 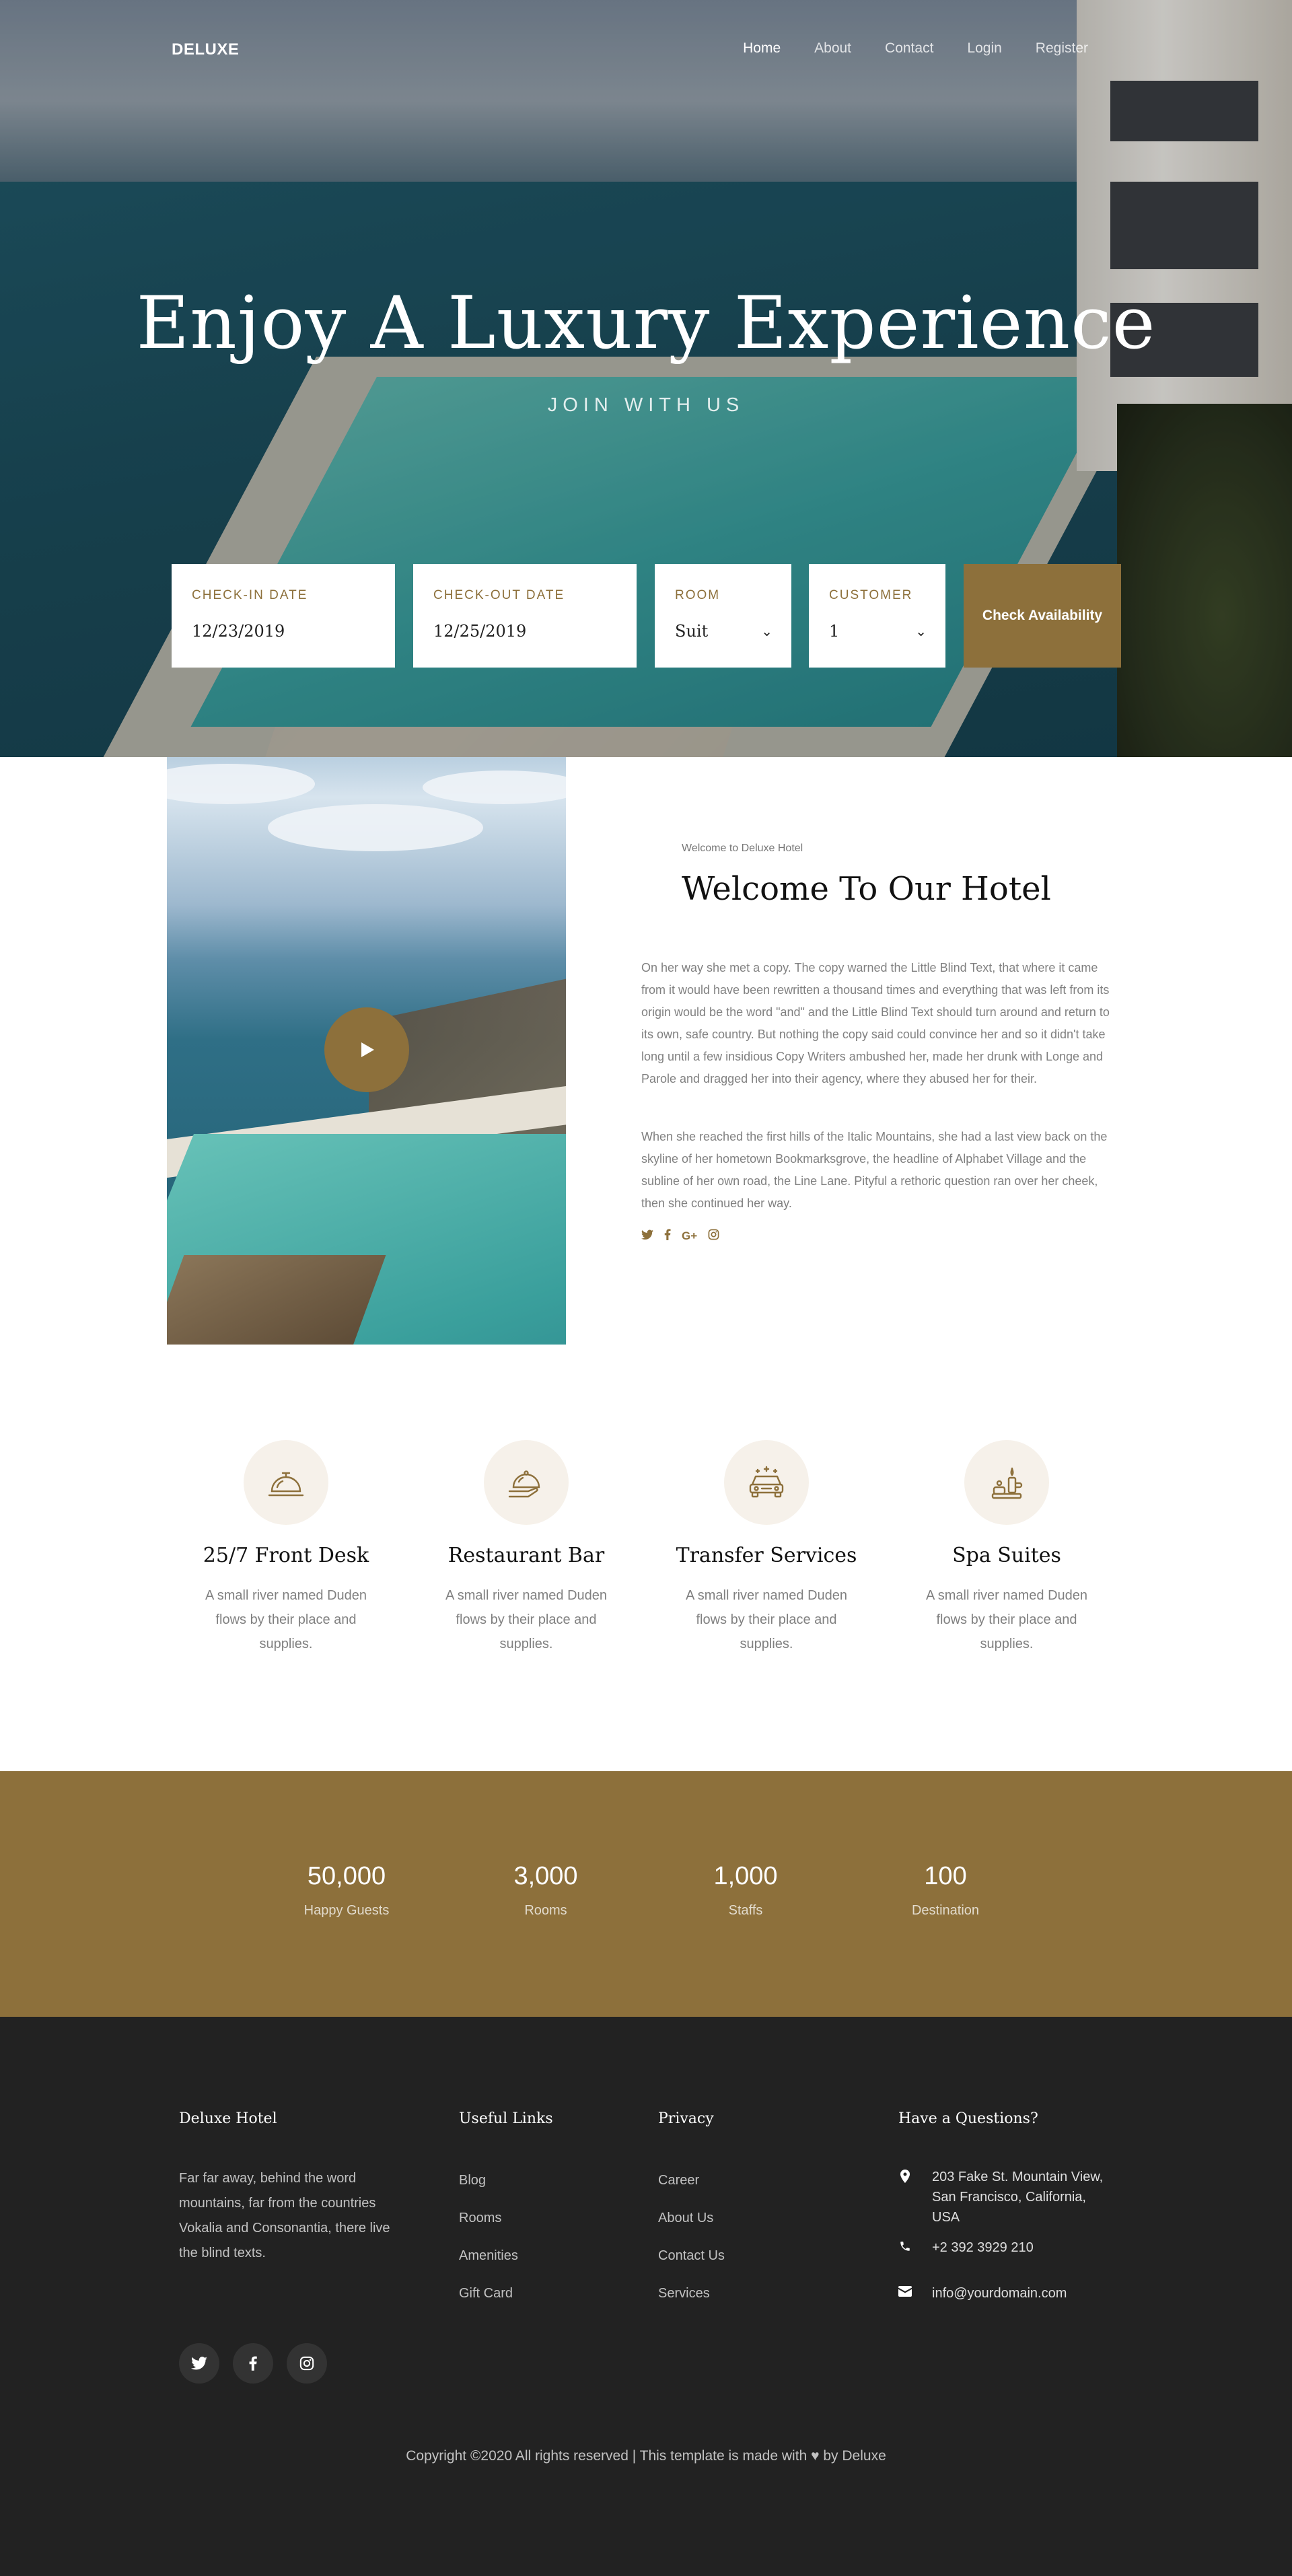 What do you see at coordinates (746, 1876) in the screenshot?
I see `stat-value: 1,000` at bounding box center [746, 1876].